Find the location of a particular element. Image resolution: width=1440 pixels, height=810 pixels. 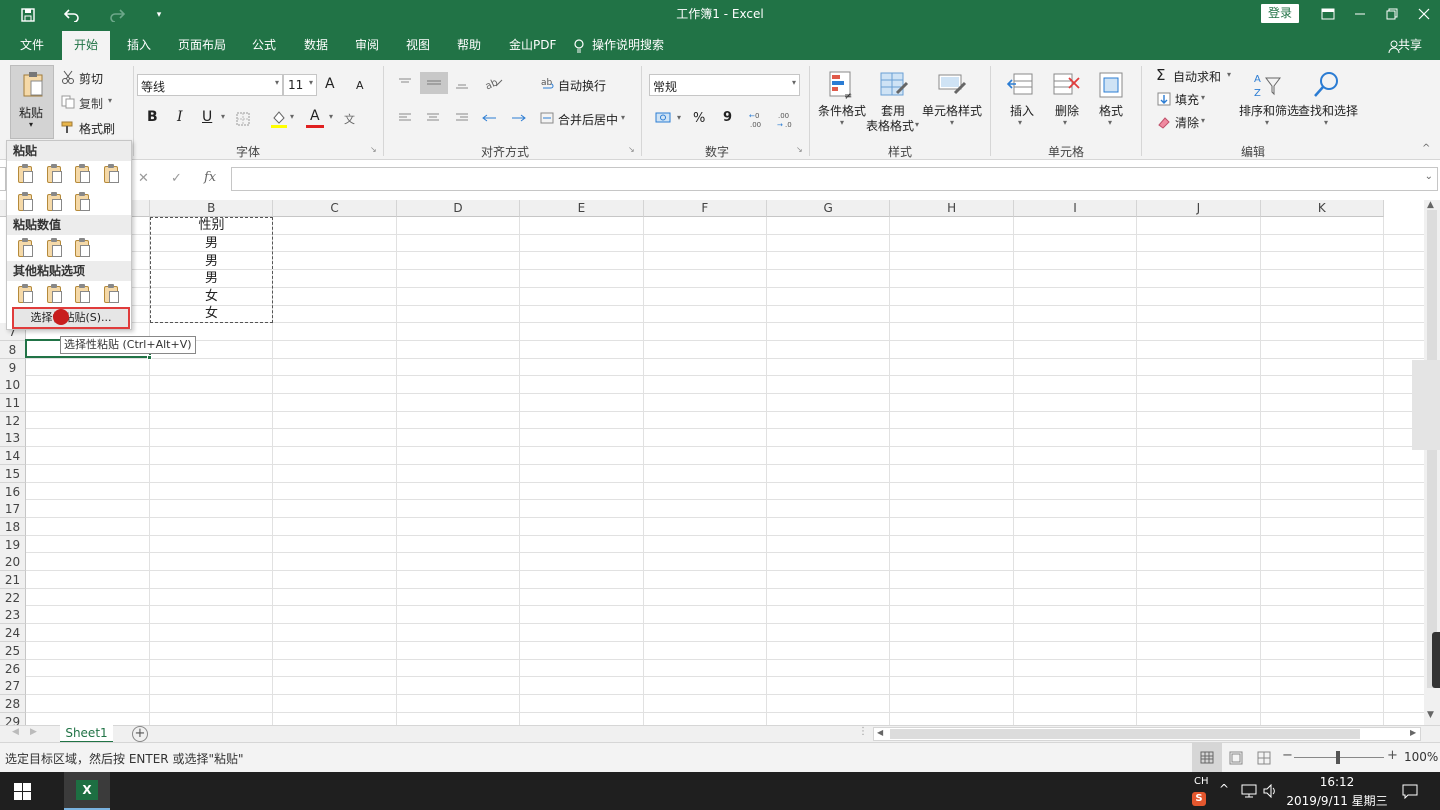

comma-style-button: 9 is located at coordinates (727, 117).